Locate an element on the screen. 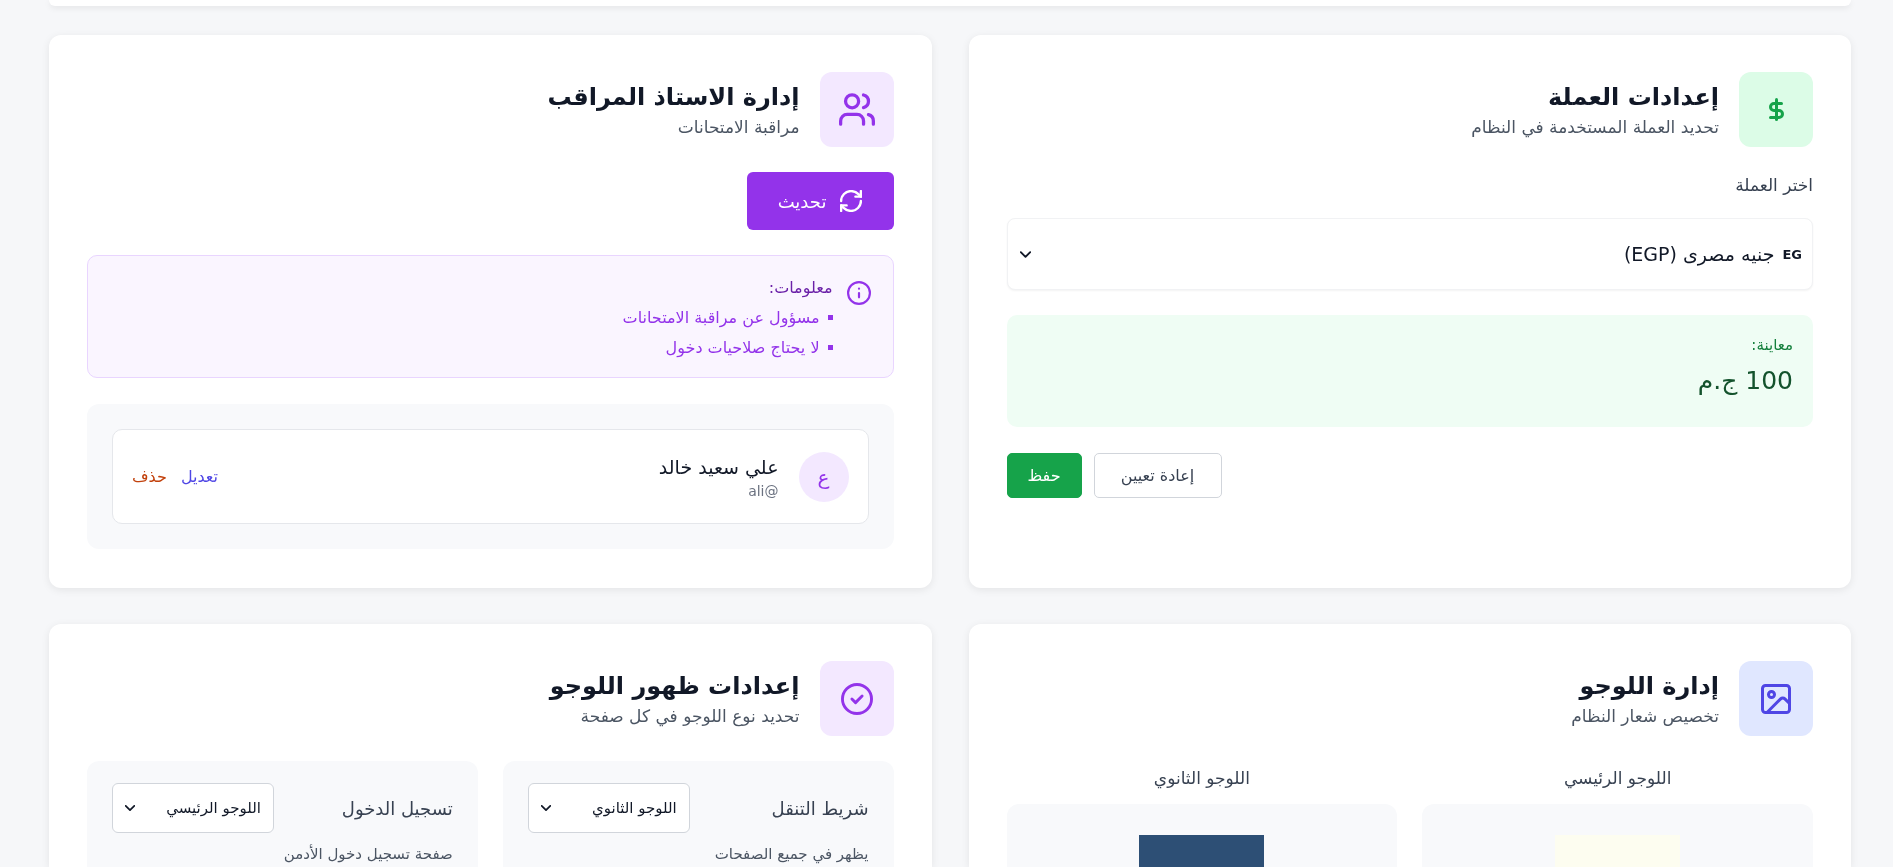  card-title: إعدادات ظهور اللوجو is located at coordinates (674, 686).